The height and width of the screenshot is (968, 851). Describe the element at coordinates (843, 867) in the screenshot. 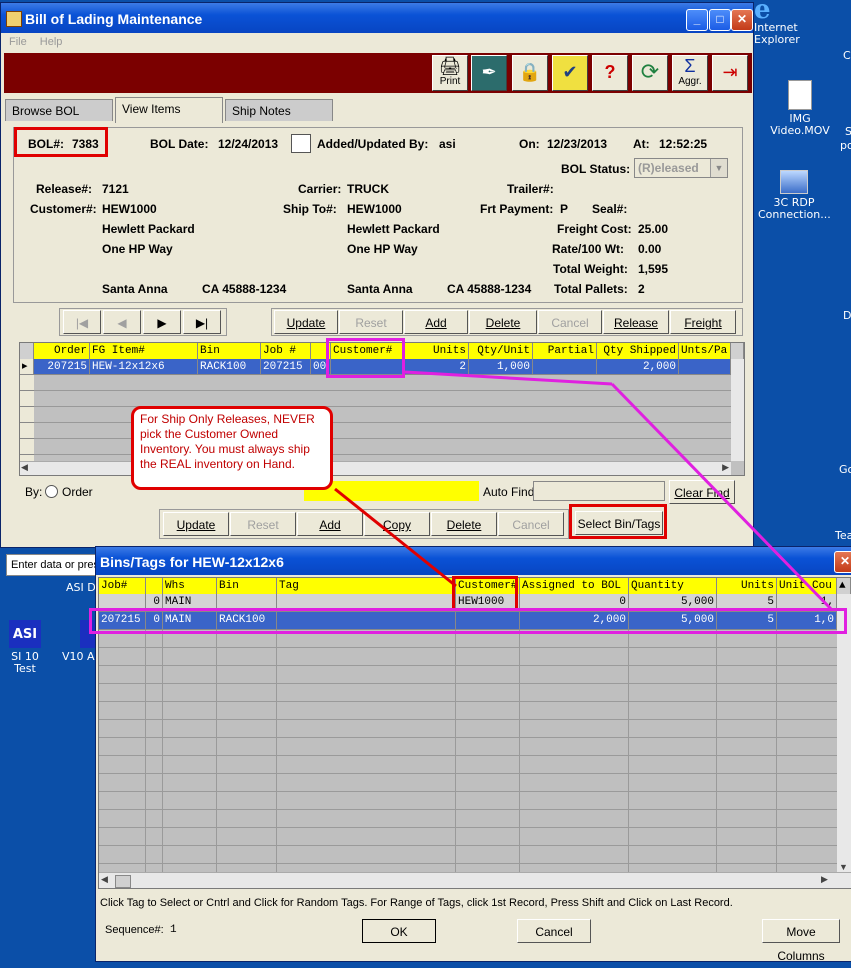

I see `scroll-down-icon: ▼` at that location.